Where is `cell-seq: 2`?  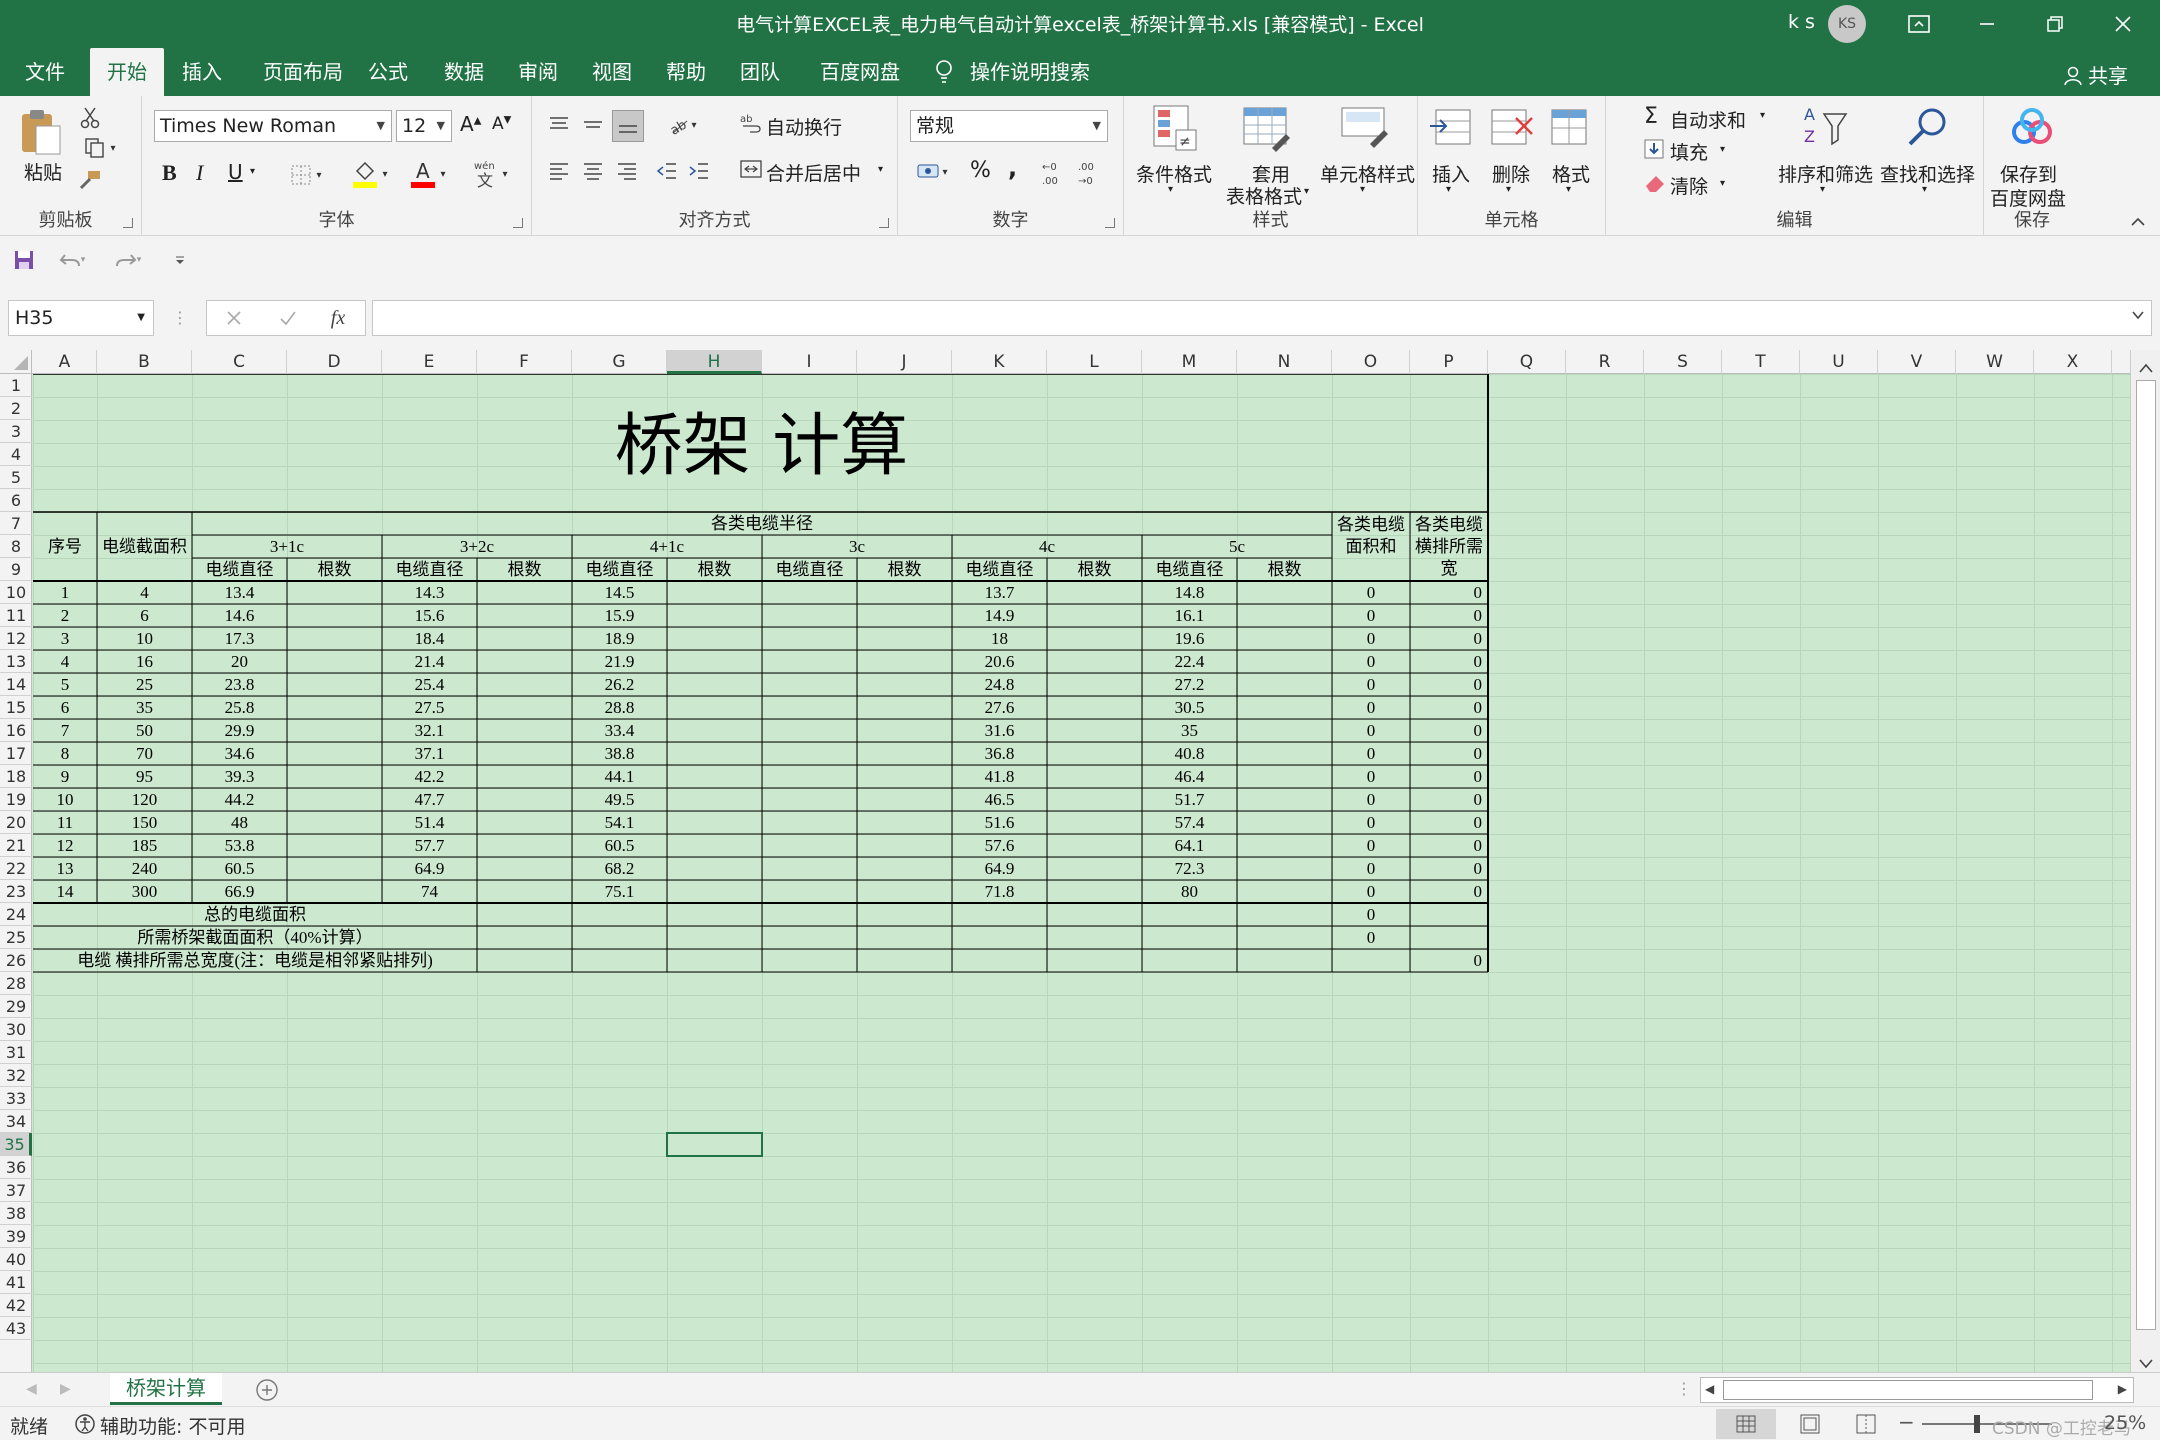 cell-seq: 2 is located at coordinates (65, 615).